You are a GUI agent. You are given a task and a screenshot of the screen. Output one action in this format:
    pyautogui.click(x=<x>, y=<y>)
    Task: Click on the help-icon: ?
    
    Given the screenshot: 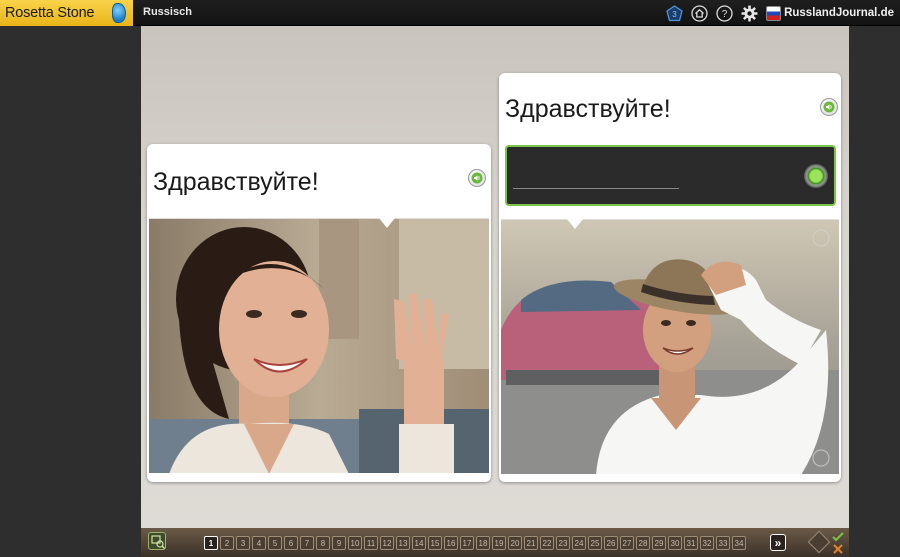 What is the action you would take?
    pyautogui.click(x=724, y=13)
    